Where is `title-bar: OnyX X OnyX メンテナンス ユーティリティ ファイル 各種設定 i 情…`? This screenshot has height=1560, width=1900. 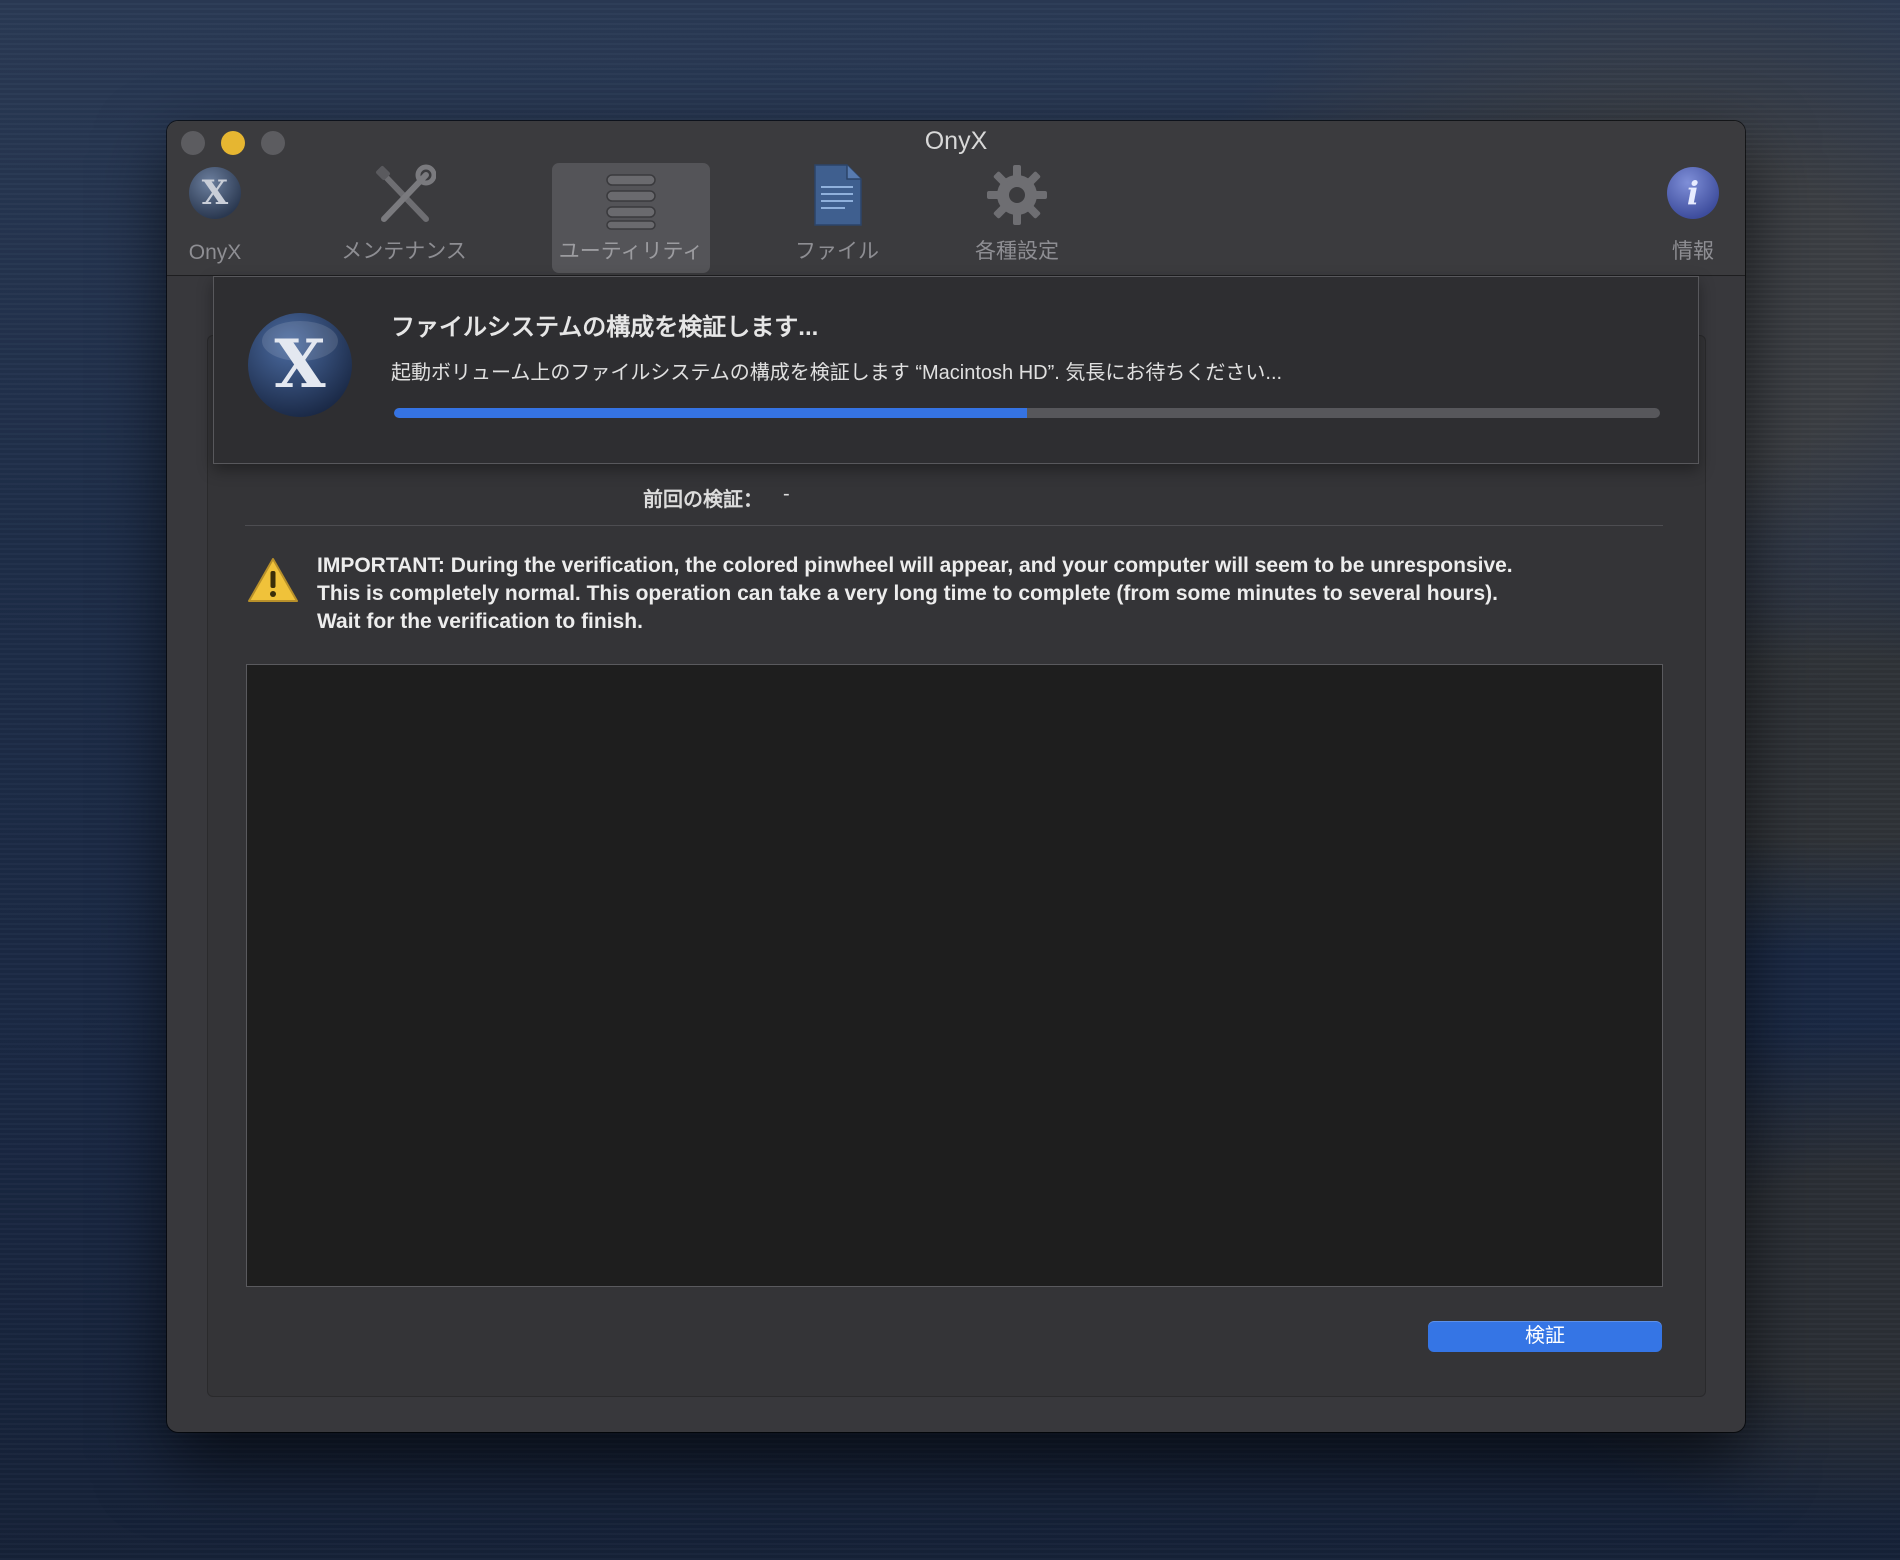
title-bar: OnyX X OnyX メンテナンス ユーティリティ ファイル 各種設定 i 情… is located at coordinates (956, 198).